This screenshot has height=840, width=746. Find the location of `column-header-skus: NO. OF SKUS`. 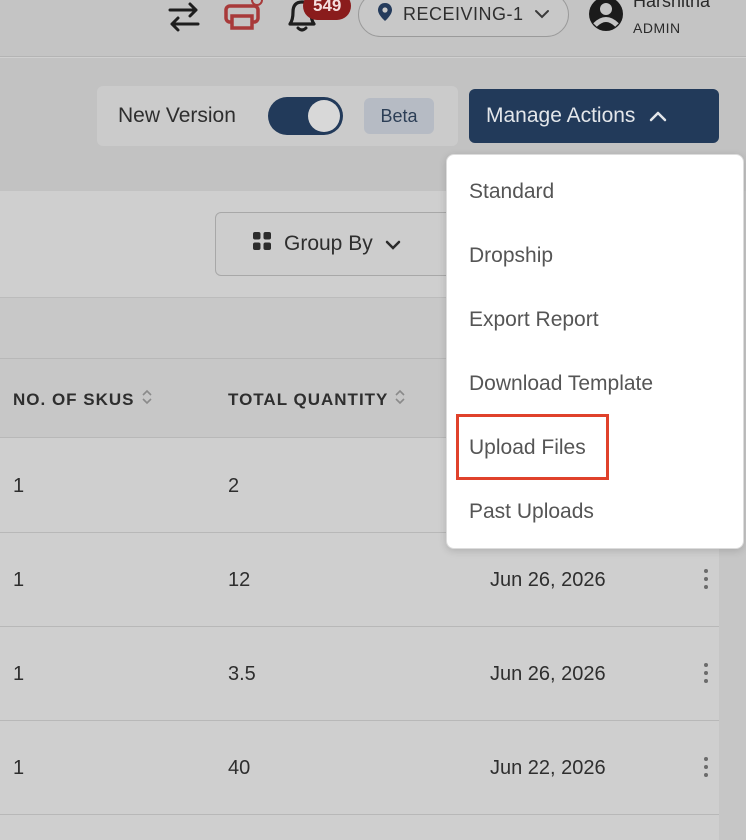

column-header-skus: NO. OF SKUS is located at coordinates (83, 399).